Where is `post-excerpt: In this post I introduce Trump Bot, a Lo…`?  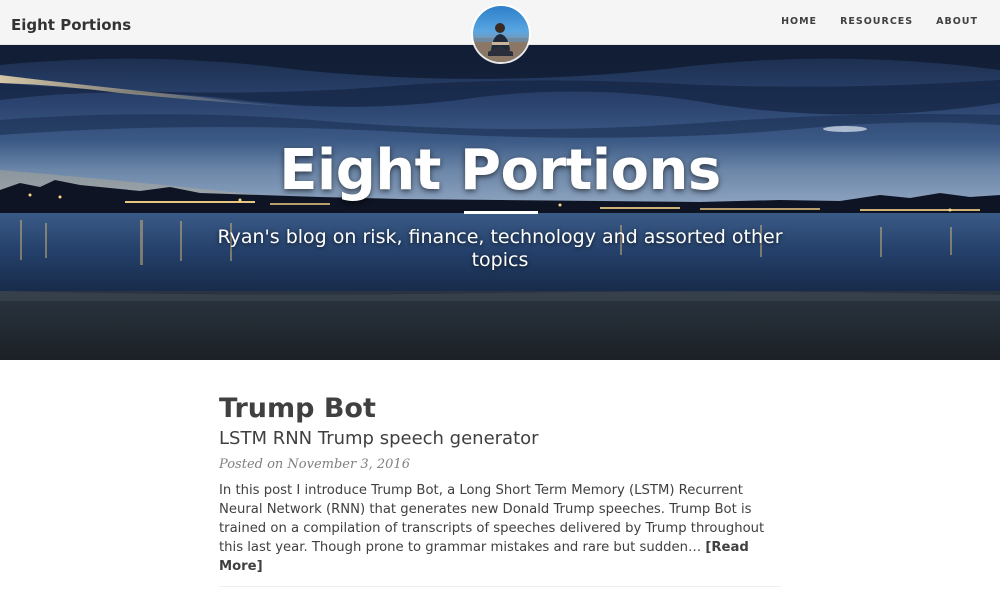
post-excerpt: In this post I introduce Trump Bot, a Lo… is located at coordinates (500, 528).